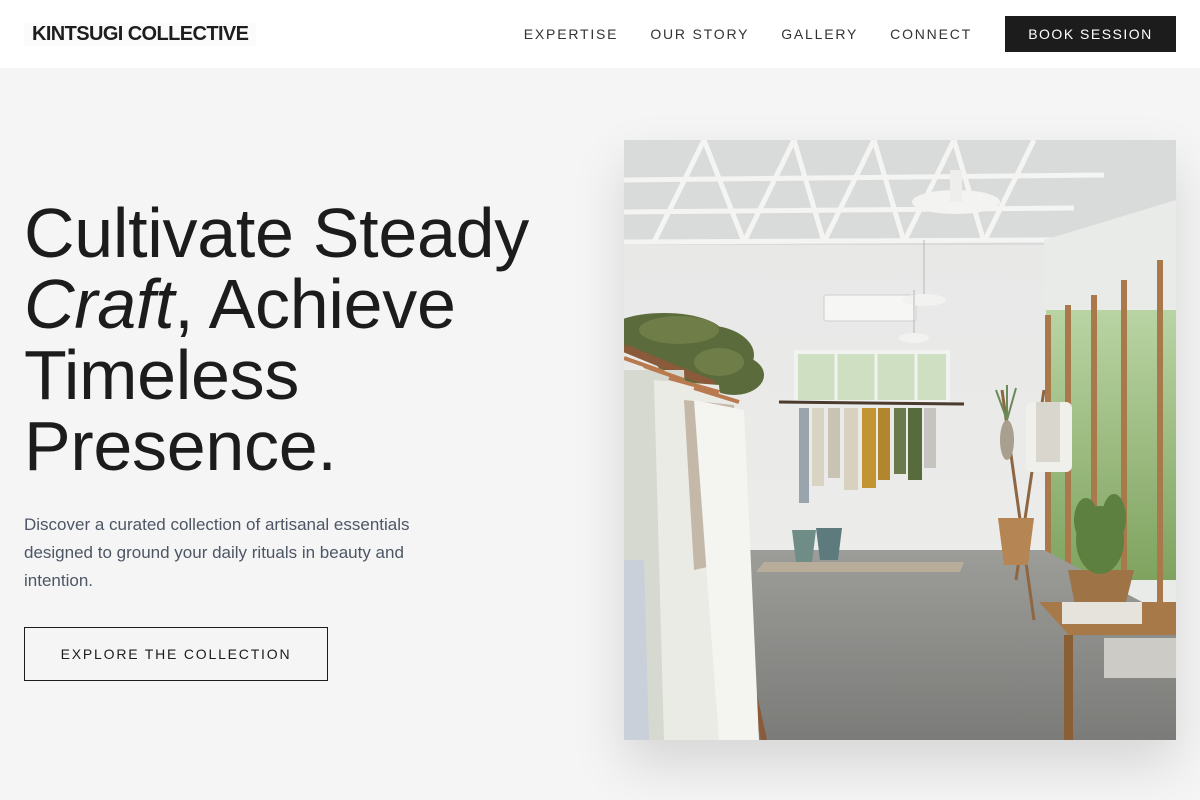 The width and height of the screenshot is (1200, 800). I want to click on nav-link-our-story: OUR STORY, so click(699, 34).